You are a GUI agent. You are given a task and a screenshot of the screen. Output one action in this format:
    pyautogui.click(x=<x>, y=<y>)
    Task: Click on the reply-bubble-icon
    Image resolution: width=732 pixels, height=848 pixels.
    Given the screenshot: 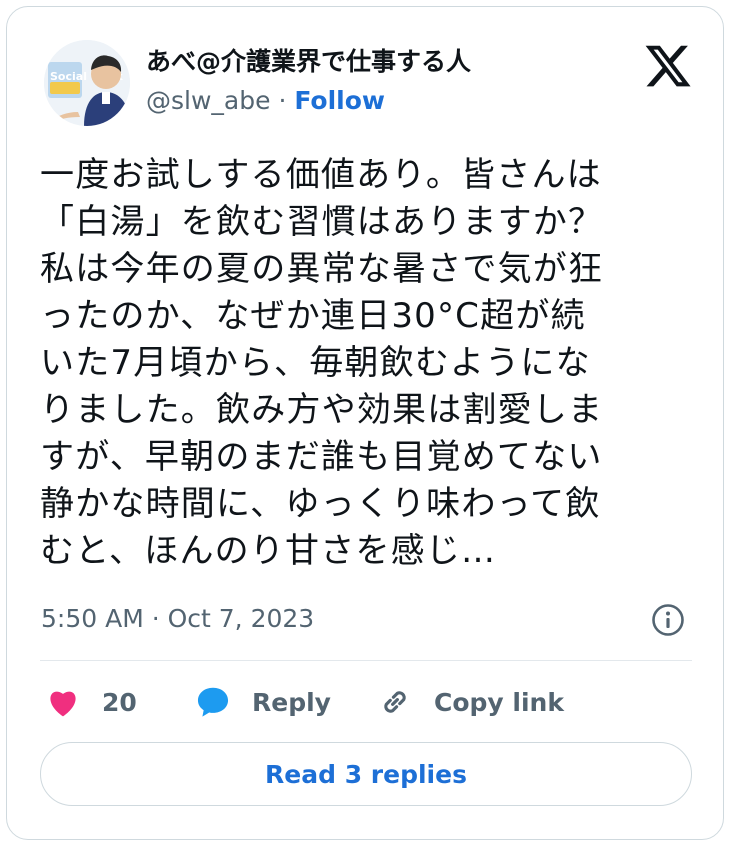 What is the action you would take?
    pyautogui.click(x=213, y=702)
    